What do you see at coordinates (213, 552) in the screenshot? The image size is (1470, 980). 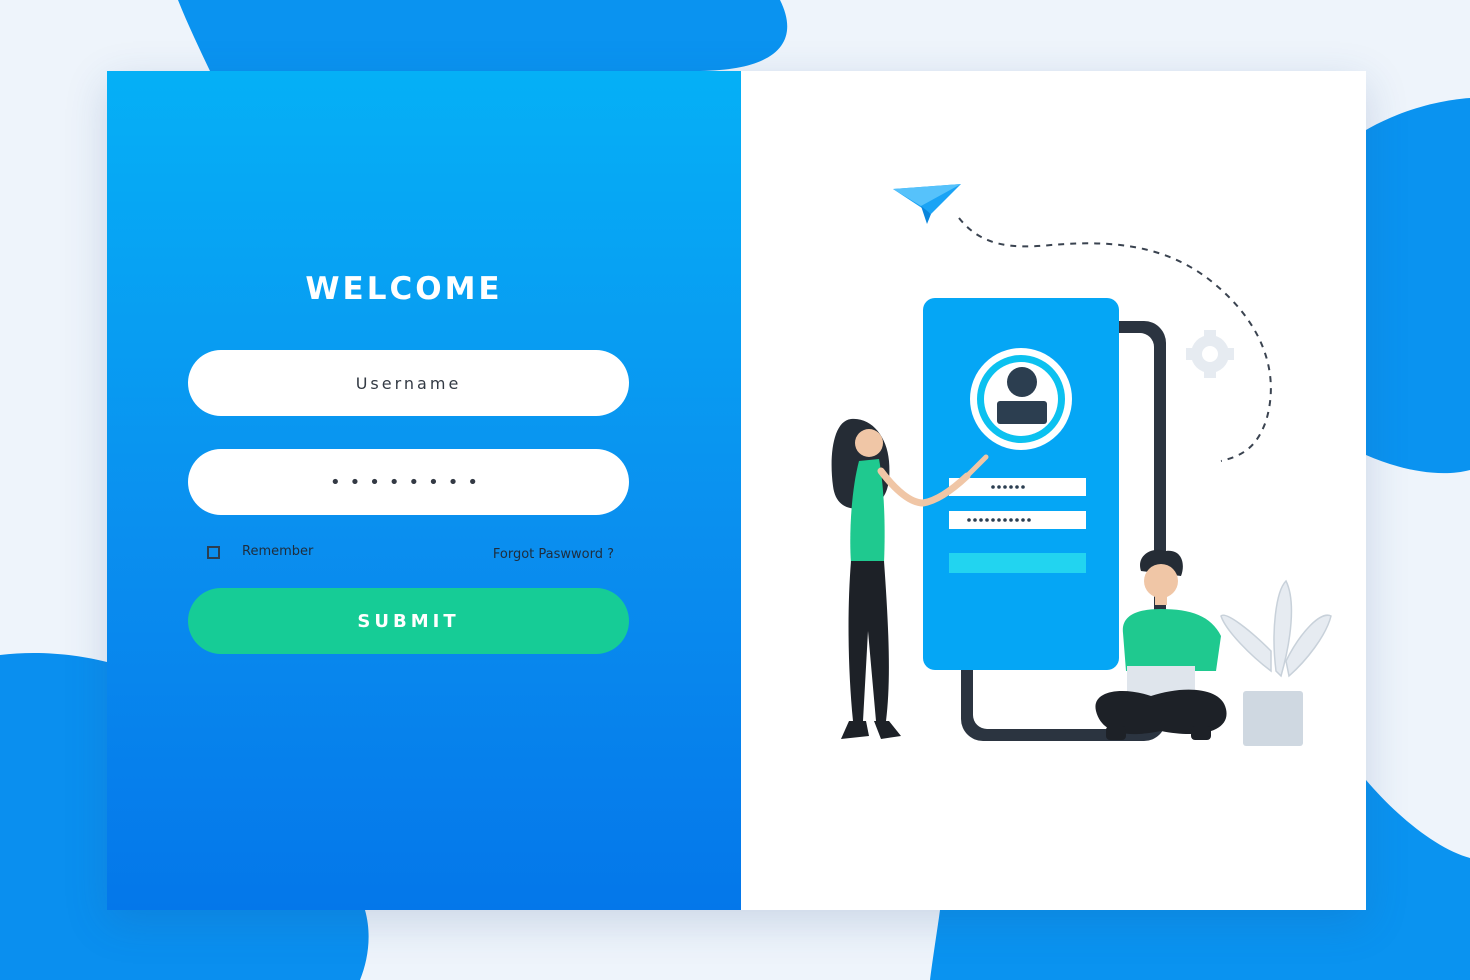 I see `remember-checkbox` at bounding box center [213, 552].